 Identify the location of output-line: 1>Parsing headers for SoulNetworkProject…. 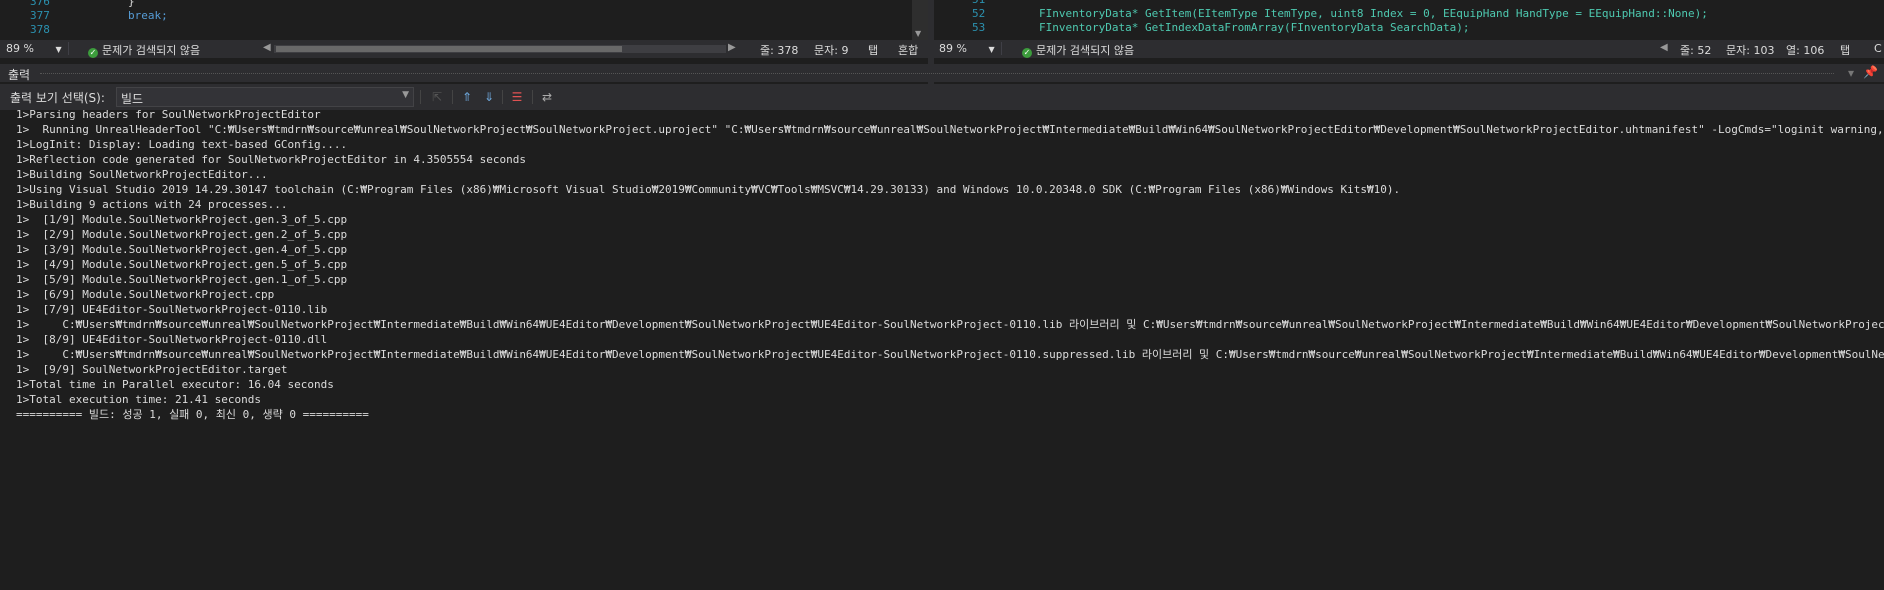
(168, 115).